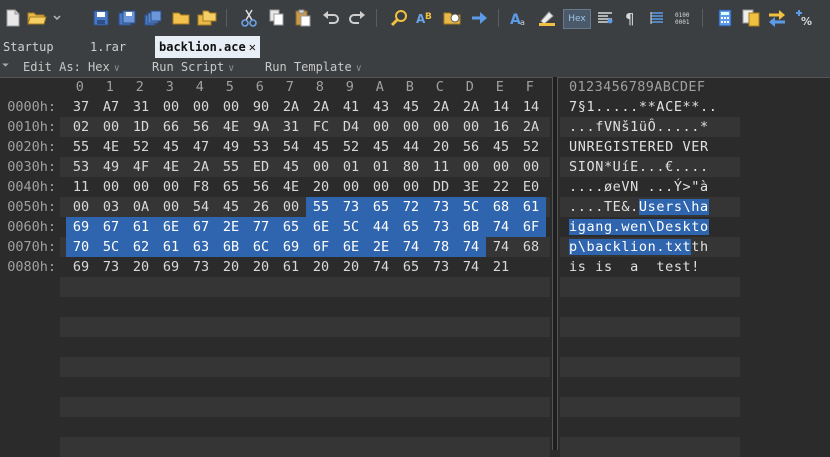 The height and width of the screenshot is (457, 830). What do you see at coordinates (141, 167) in the screenshot?
I see `hex-byte: 4F` at bounding box center [141, 167].